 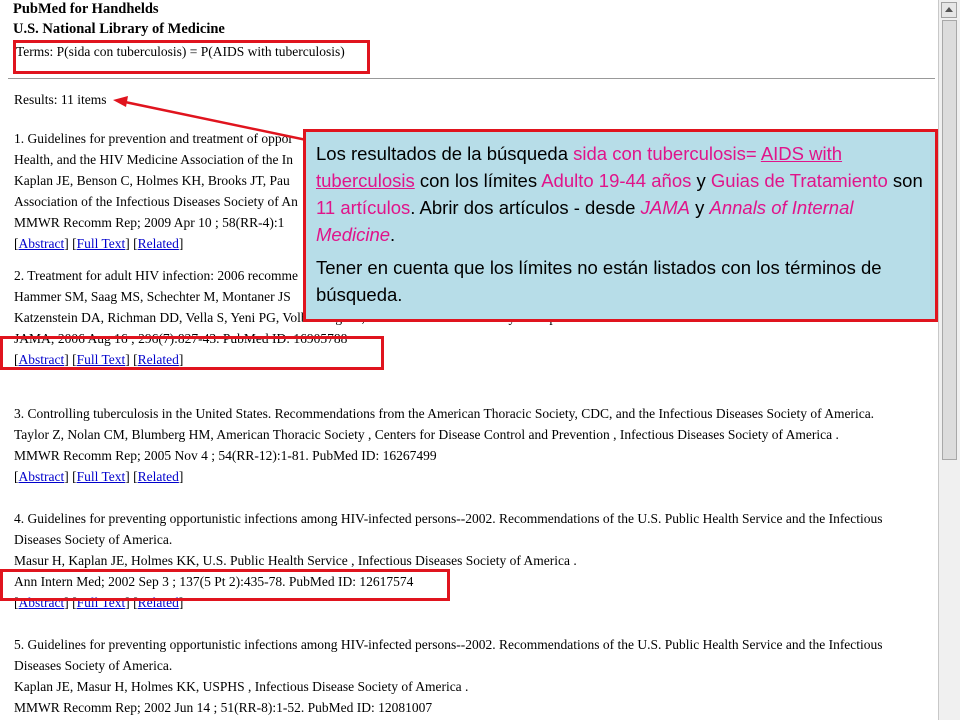 I want to click on callout-highlight: Guias de Tratamiento, so click(x=799, y=180).